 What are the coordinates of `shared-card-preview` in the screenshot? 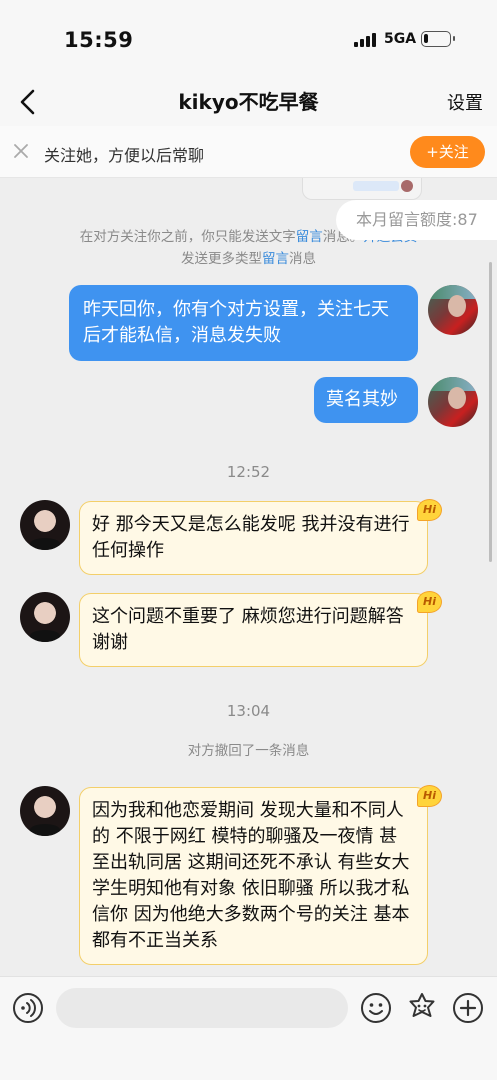 It's located at (362, 189).